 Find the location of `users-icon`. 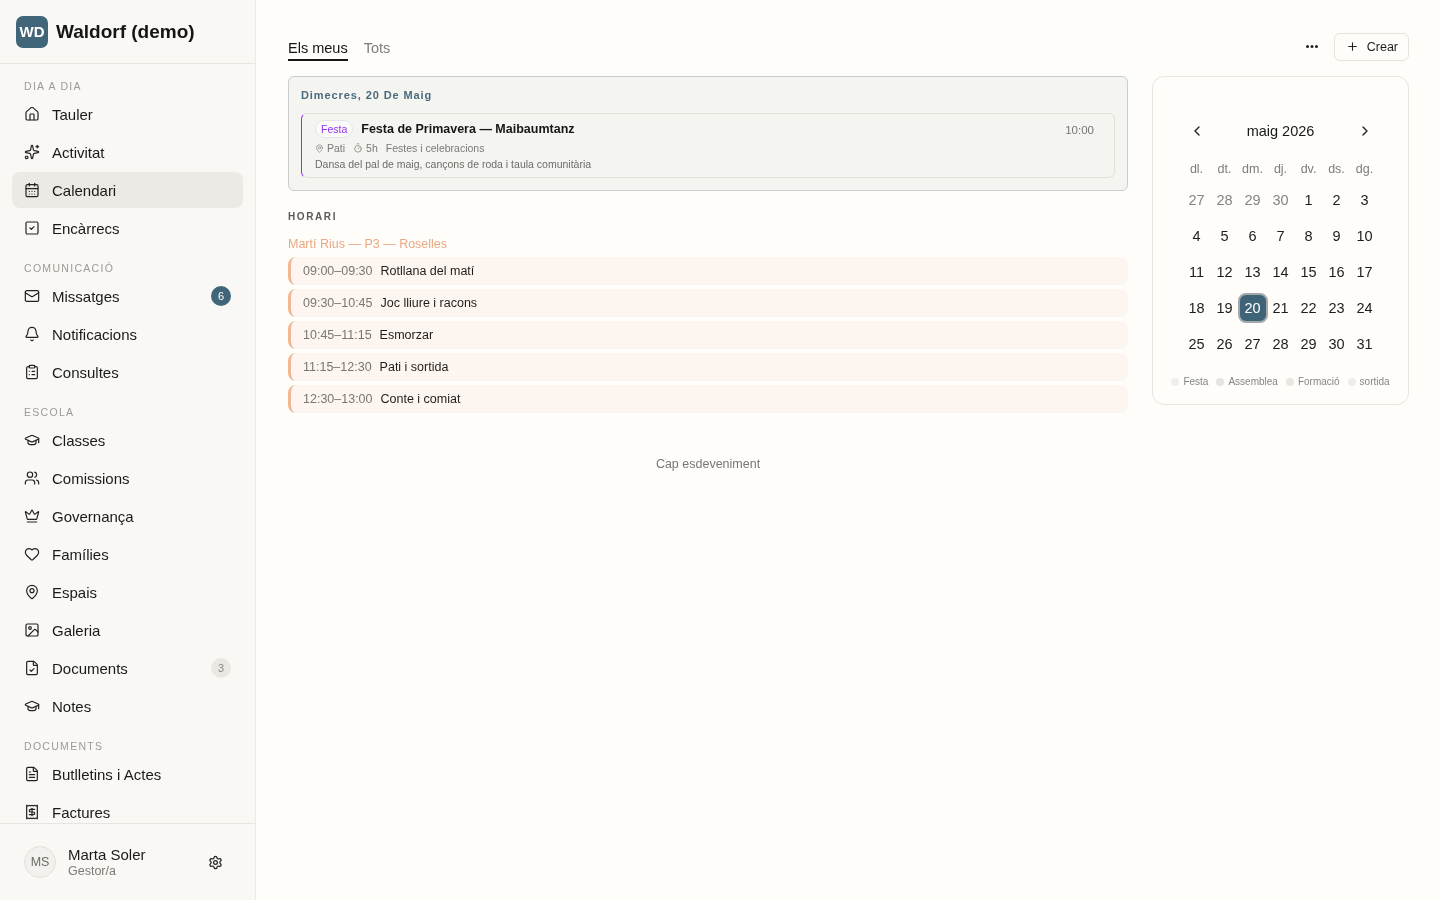

users-icon is located at coordinates (32, 478).